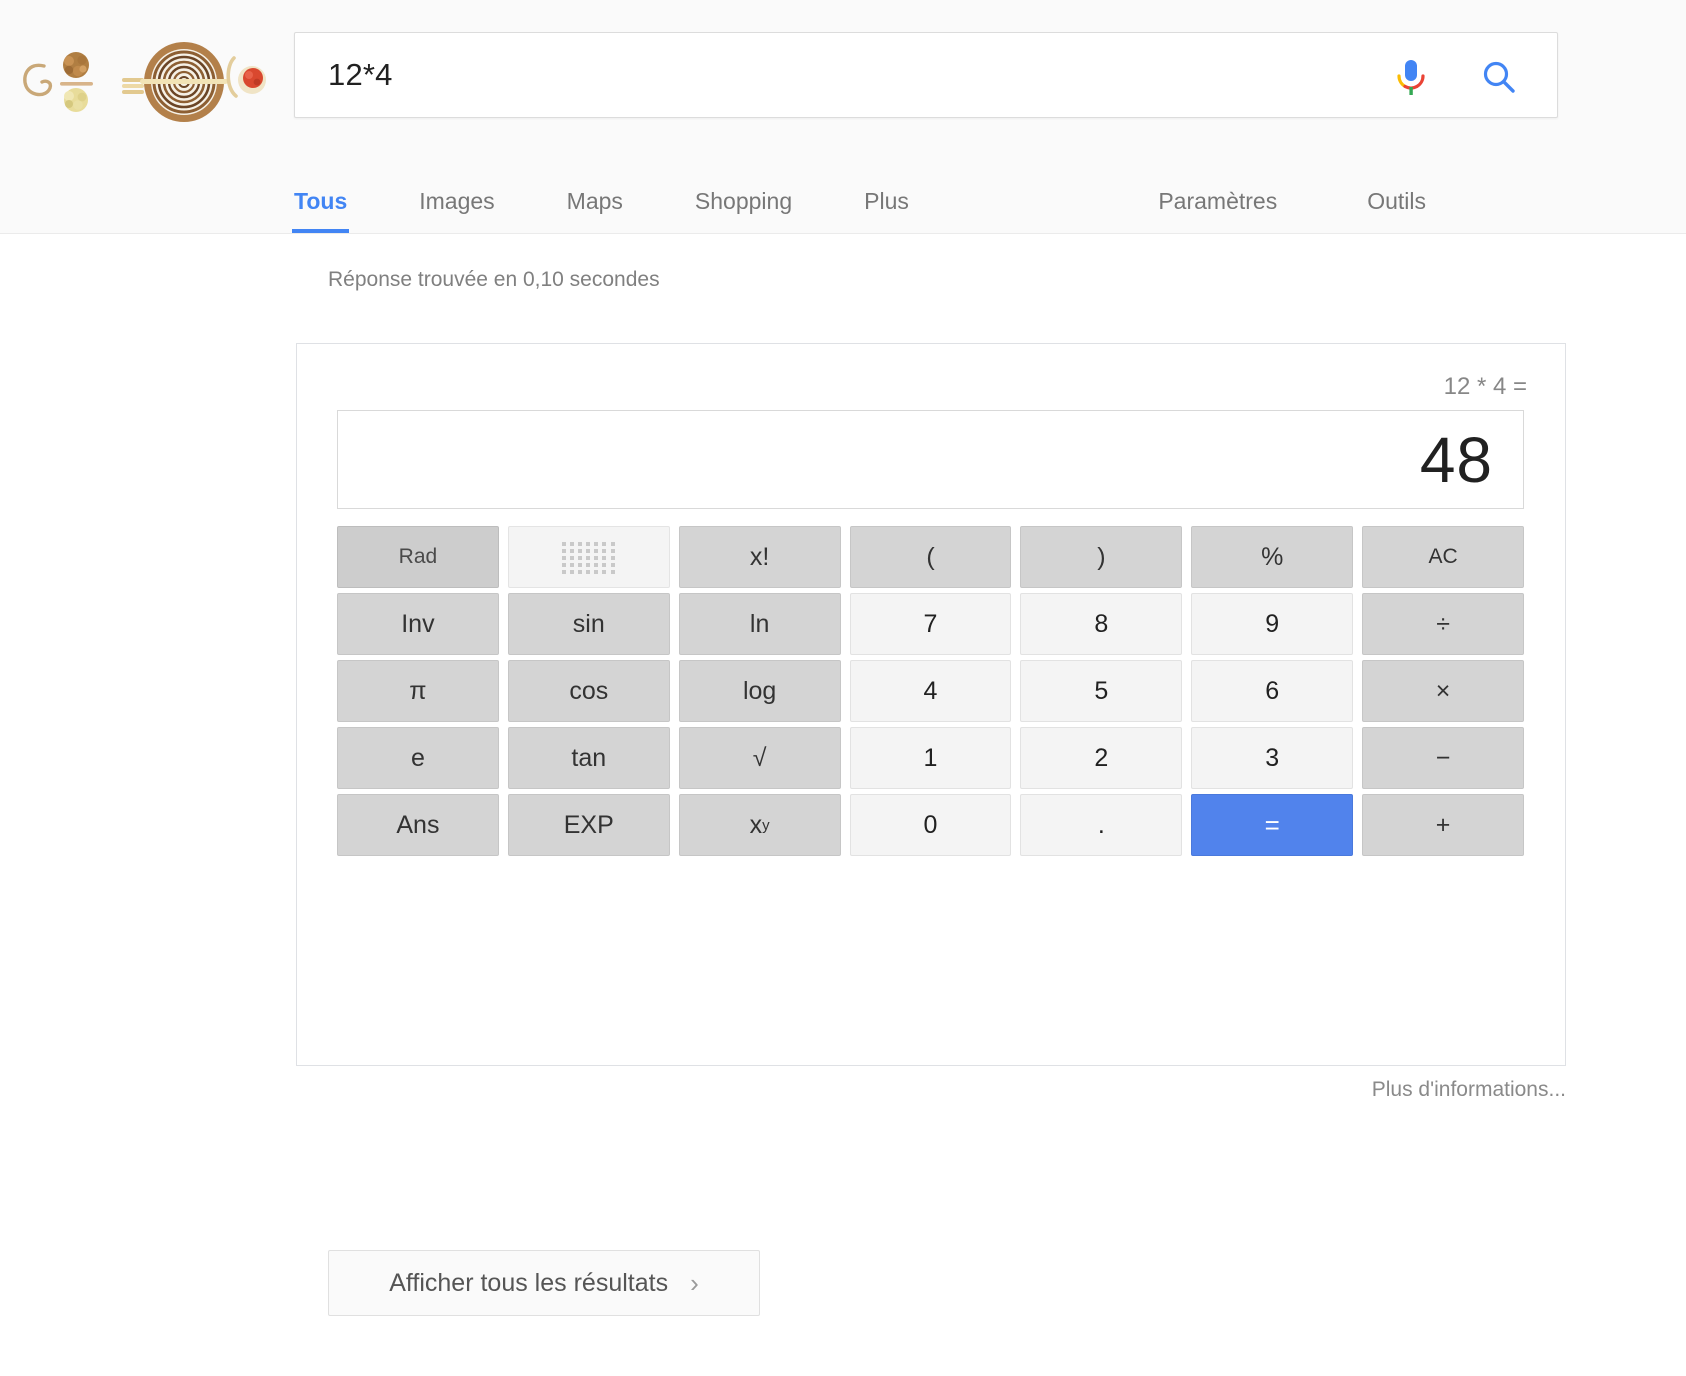 Image resolution: width=1686 pixels, height=1376 pixels. Describe the element at coordinates (418, 825) in the screenshot. I see `calc-key-ans: Ans` at that location.